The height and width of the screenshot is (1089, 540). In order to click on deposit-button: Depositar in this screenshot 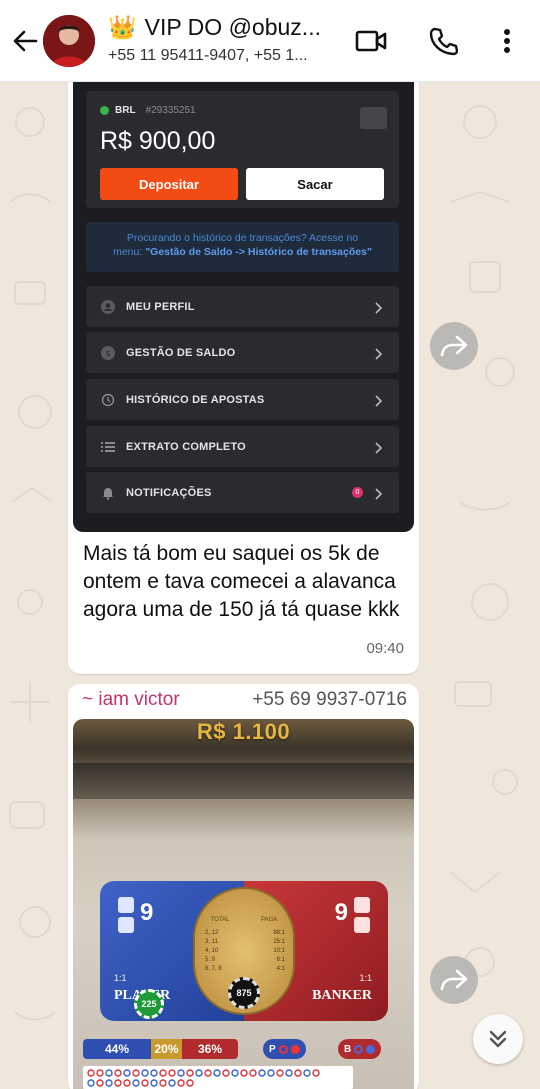, I will do `click(169, 184)`.